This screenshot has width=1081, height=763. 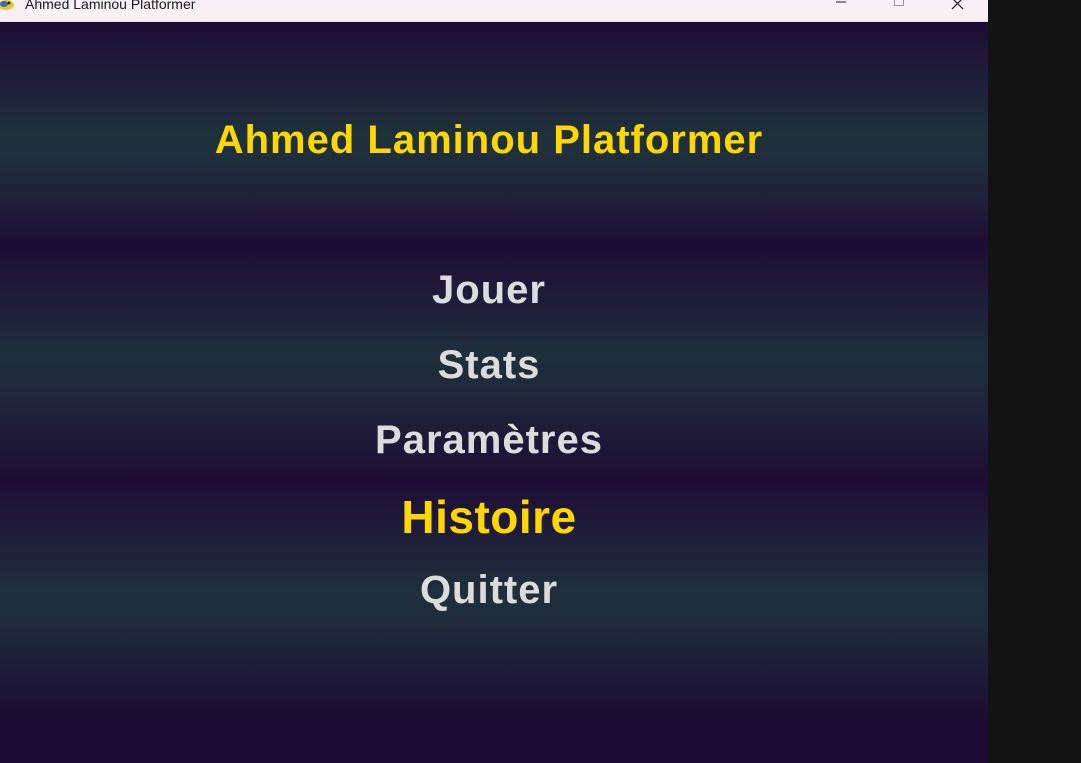 What do you see at coordinates (841, 10) in the screenshot?
I see `minimize-button` at bounding box center [841, 10].